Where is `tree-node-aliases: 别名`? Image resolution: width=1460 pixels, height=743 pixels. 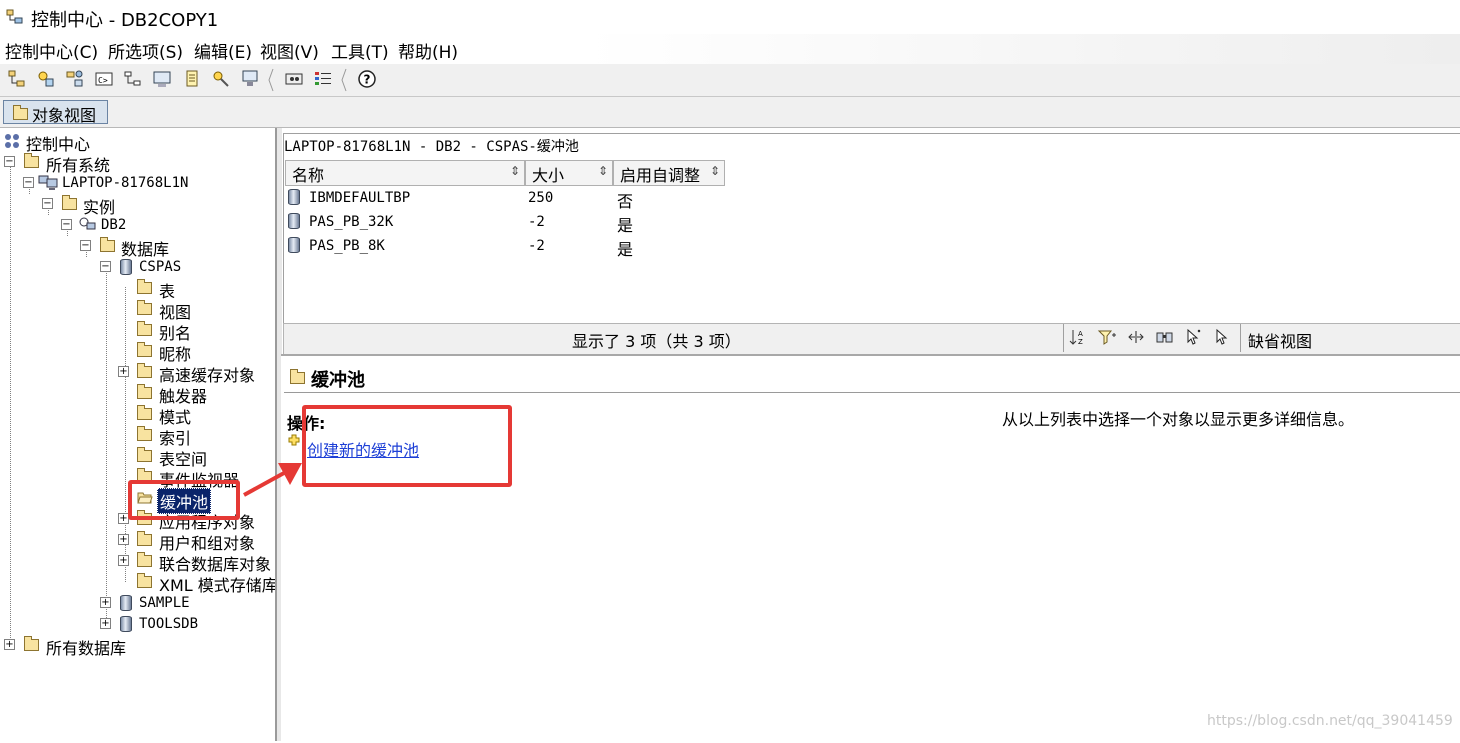
tree-node-aliases: 别名 is located at coordinates (206, 331).